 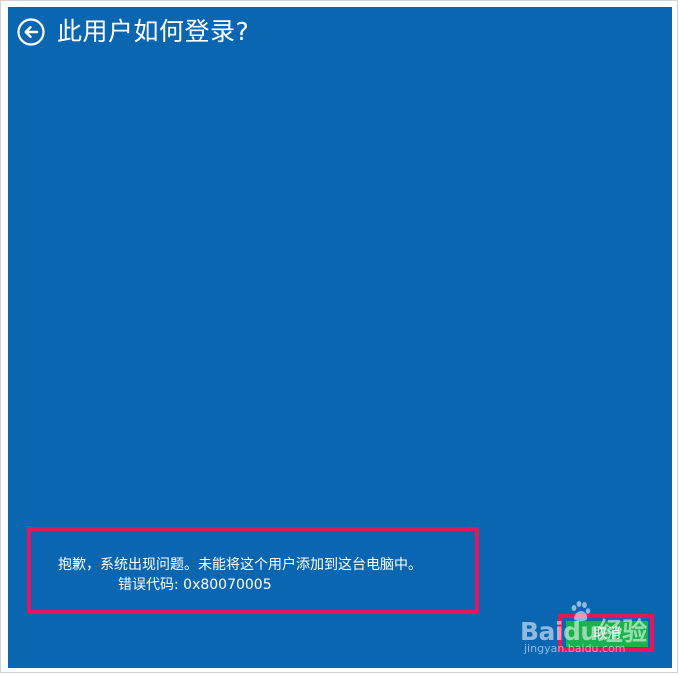 What do you see at coordinates (153, 31) in the screenshot?
I see `page-title: 此用户如何登录?` at bounding box center [153, 31].